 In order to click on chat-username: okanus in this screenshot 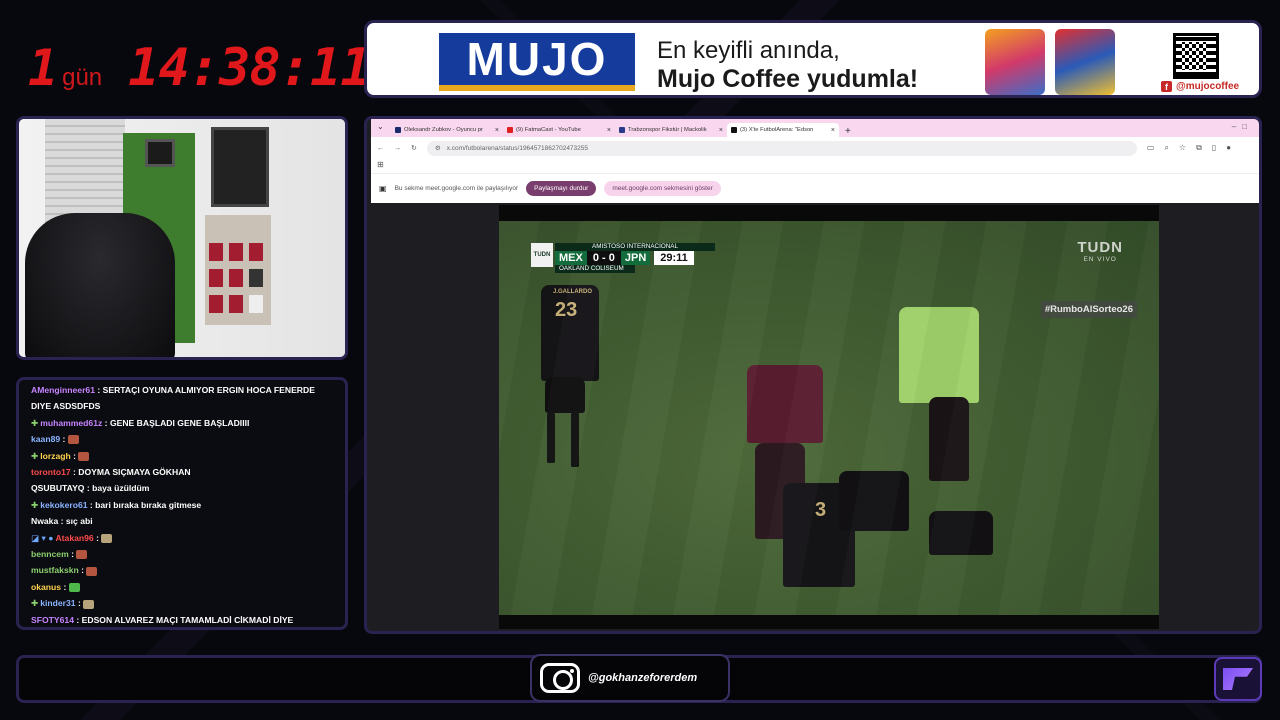, I will do `click(46, 587)`.